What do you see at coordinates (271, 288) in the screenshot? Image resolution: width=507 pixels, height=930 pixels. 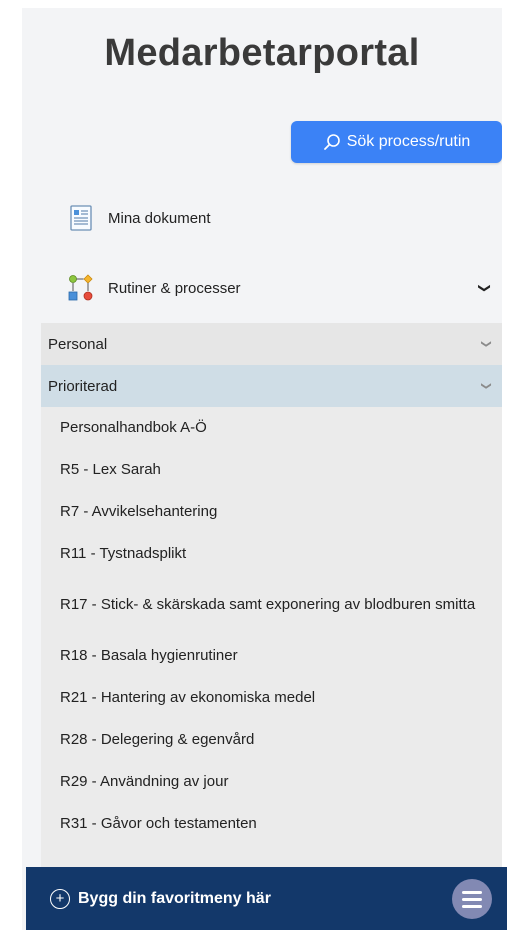 I see `nav-item-routines-processes: Rutiner & processer ❯` at bounding box center [271, 288].